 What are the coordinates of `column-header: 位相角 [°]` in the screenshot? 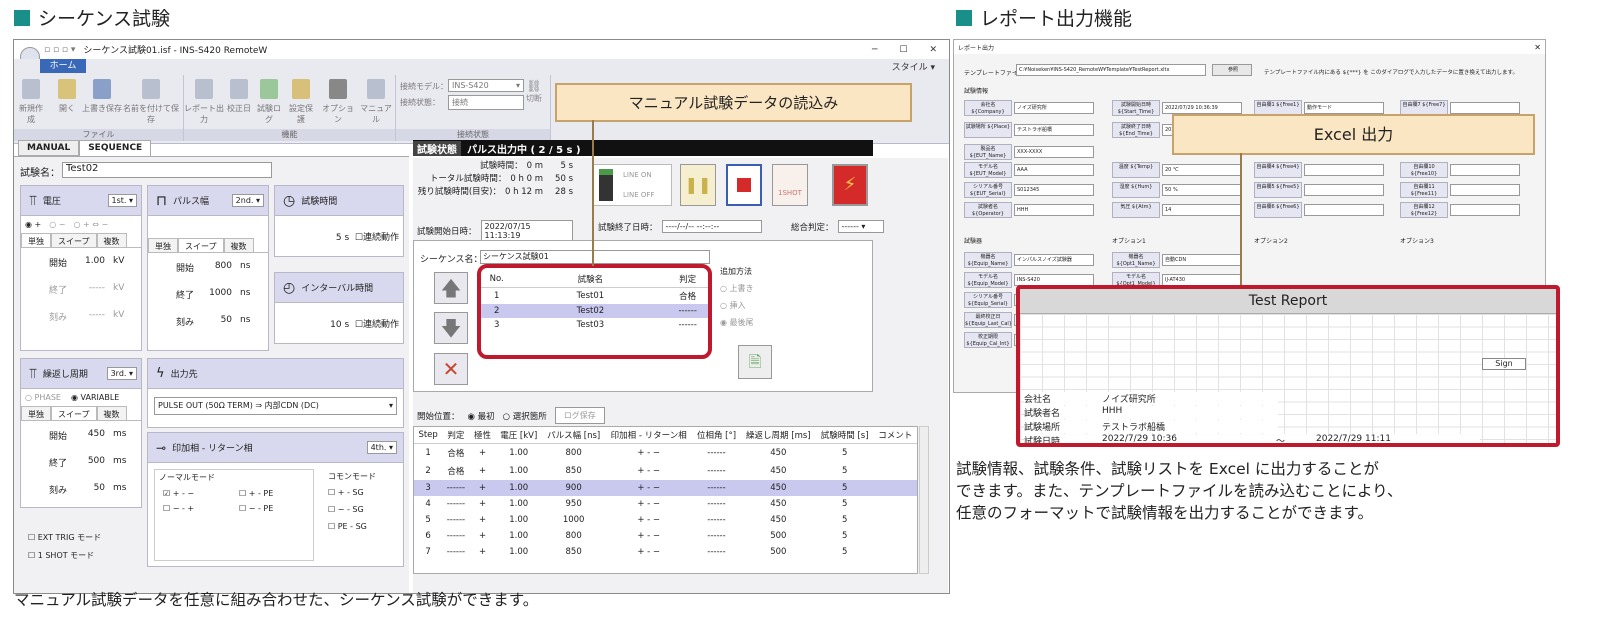 It's located at (716, 435).